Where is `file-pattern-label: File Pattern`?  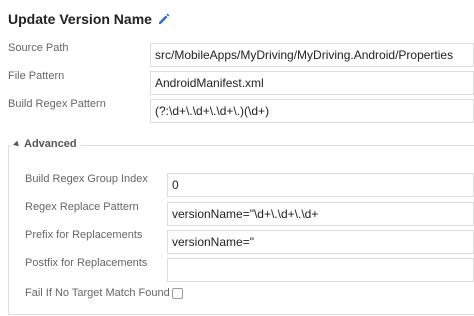
file-pattern-label: File Pattern is located at coordinates (36, 76).